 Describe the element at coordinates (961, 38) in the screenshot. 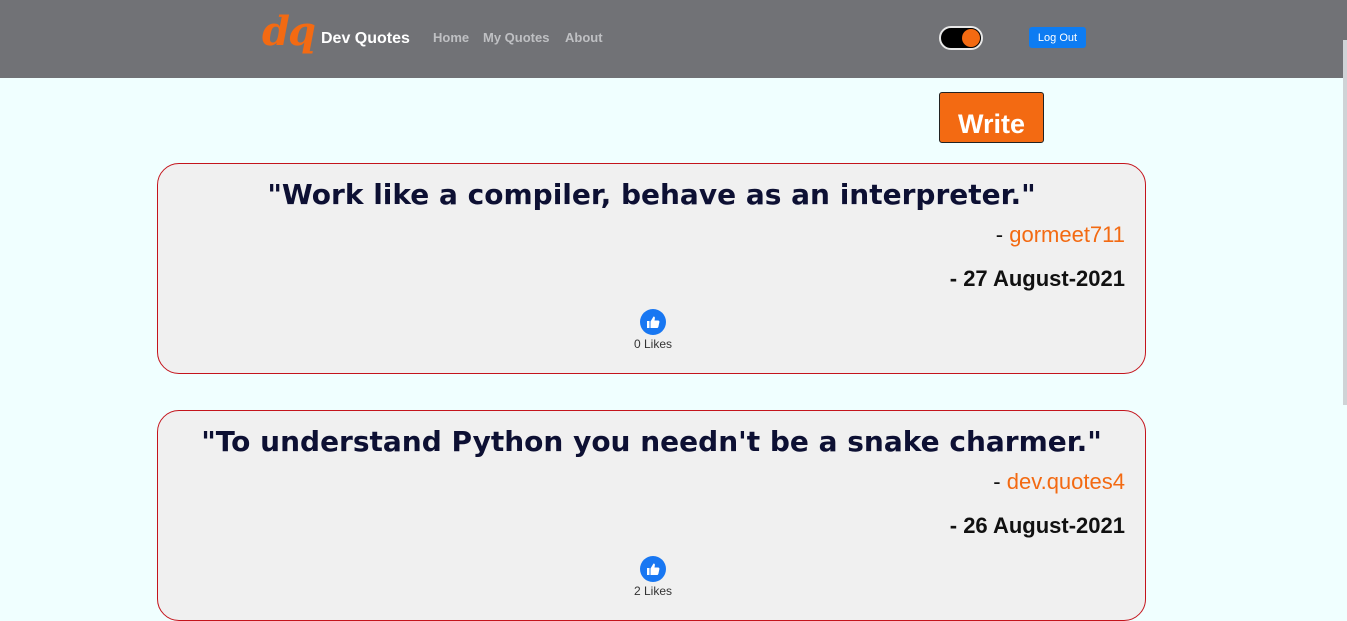

I see `theme-toggle` at that location.